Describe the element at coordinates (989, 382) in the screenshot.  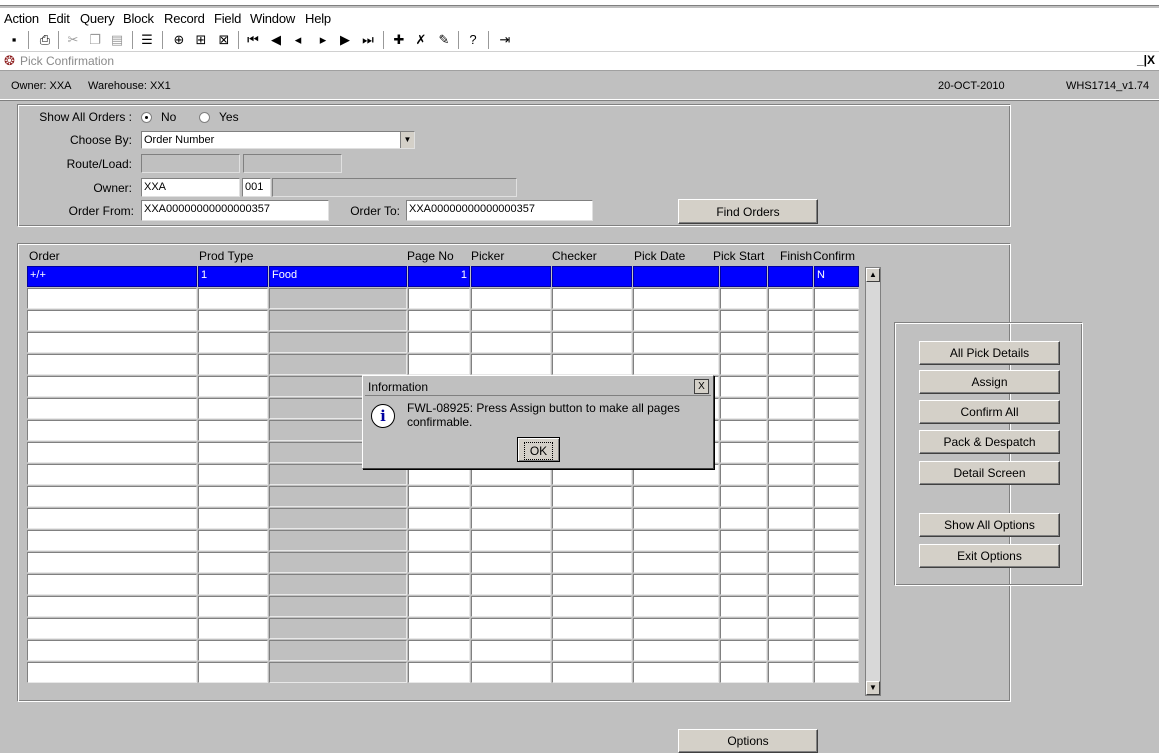
I see `assign-button: Assign` at that location.